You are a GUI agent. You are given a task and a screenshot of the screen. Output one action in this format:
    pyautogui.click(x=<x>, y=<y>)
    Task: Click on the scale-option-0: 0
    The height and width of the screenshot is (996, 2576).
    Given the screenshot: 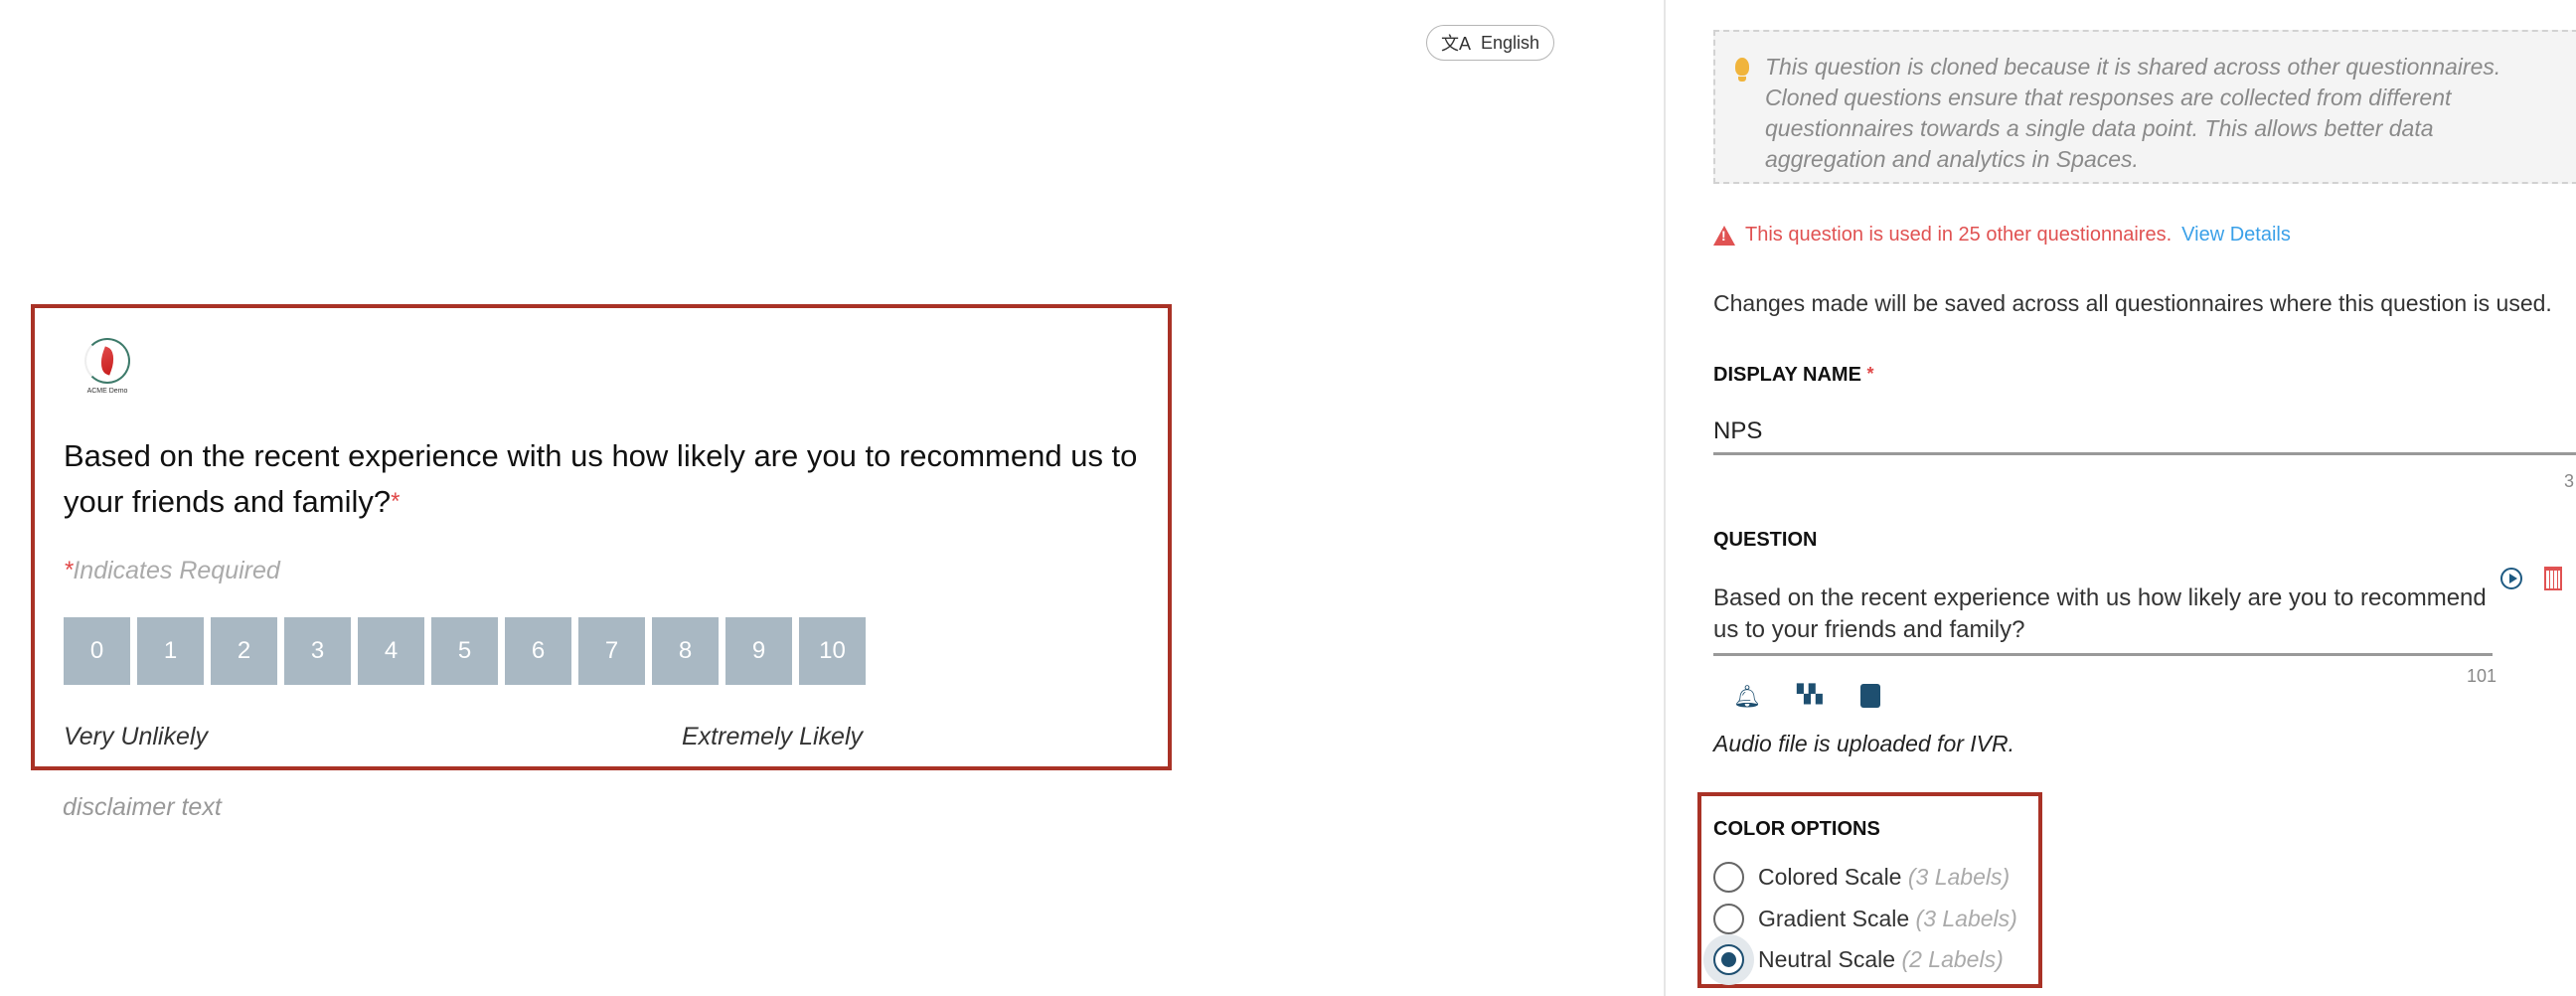 What is the action you would take?
    pyautogui.click(x=97, y=651)
    